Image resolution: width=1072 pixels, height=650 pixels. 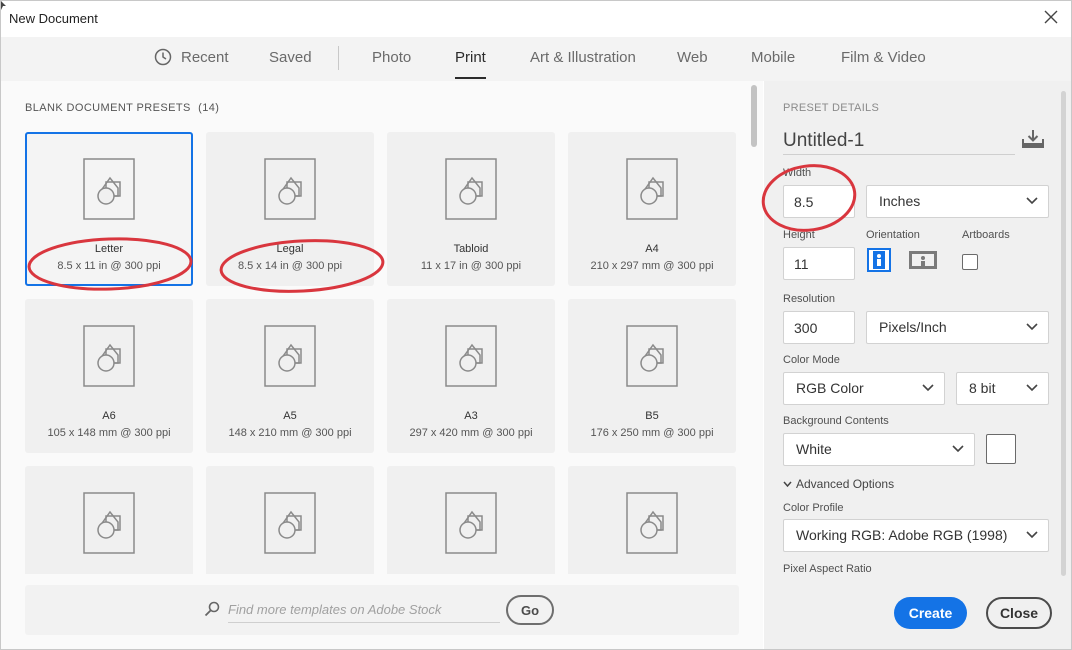 I want to click on width-unit-select: Inches, so click(x=957, y=201).